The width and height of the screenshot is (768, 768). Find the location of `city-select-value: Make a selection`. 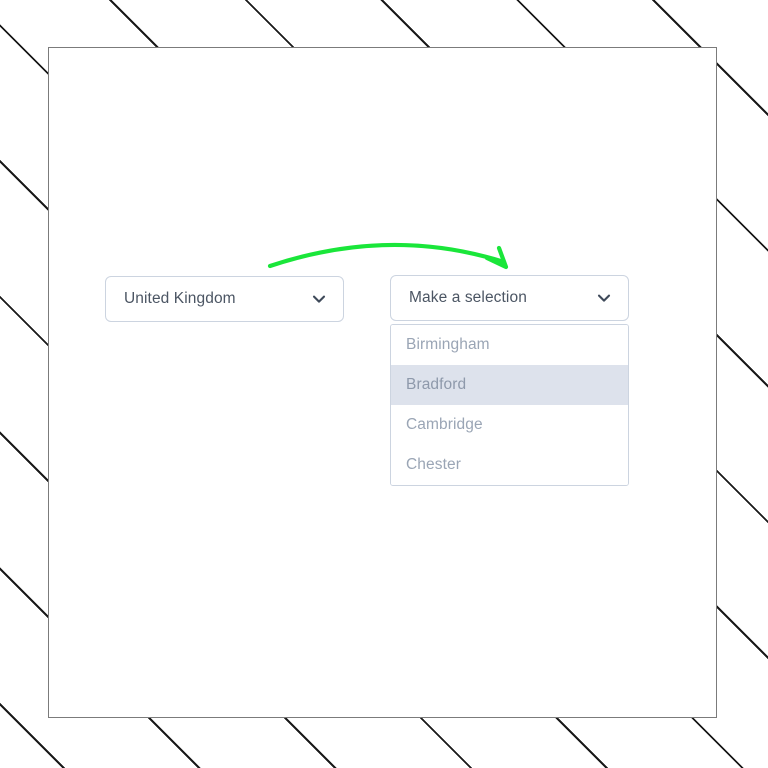

city-select-value: Make a selection is located at coordinates (468, 297).